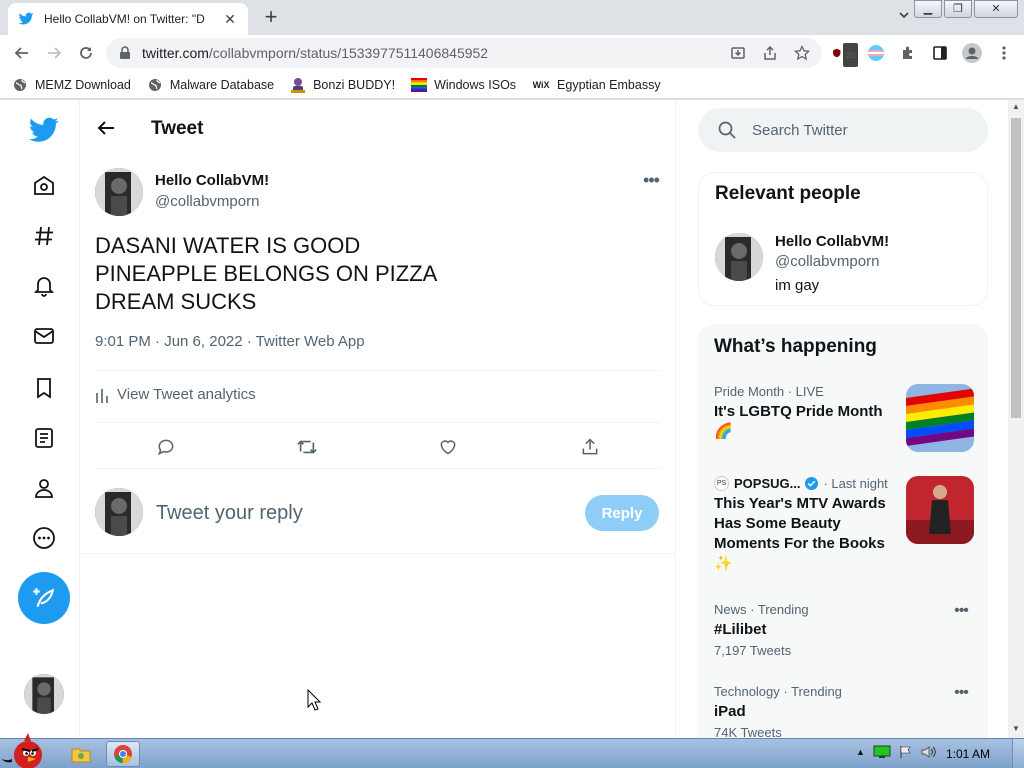 Image resolution: width=1024 pixels, height=768 pixels. Describe the element at coordinates (721, 483) in the screenshot. I see `popsugar-logo-icon: PS` at that location.